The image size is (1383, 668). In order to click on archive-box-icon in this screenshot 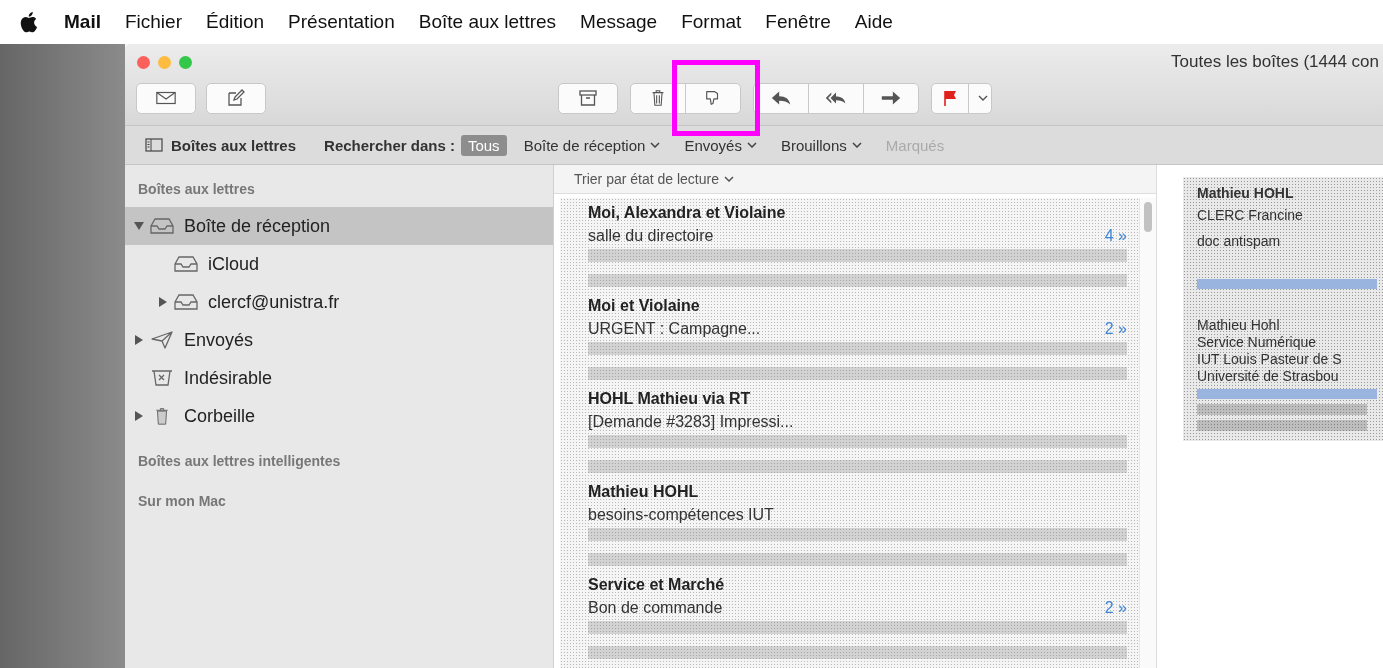, I will do `click(588, 98)`.